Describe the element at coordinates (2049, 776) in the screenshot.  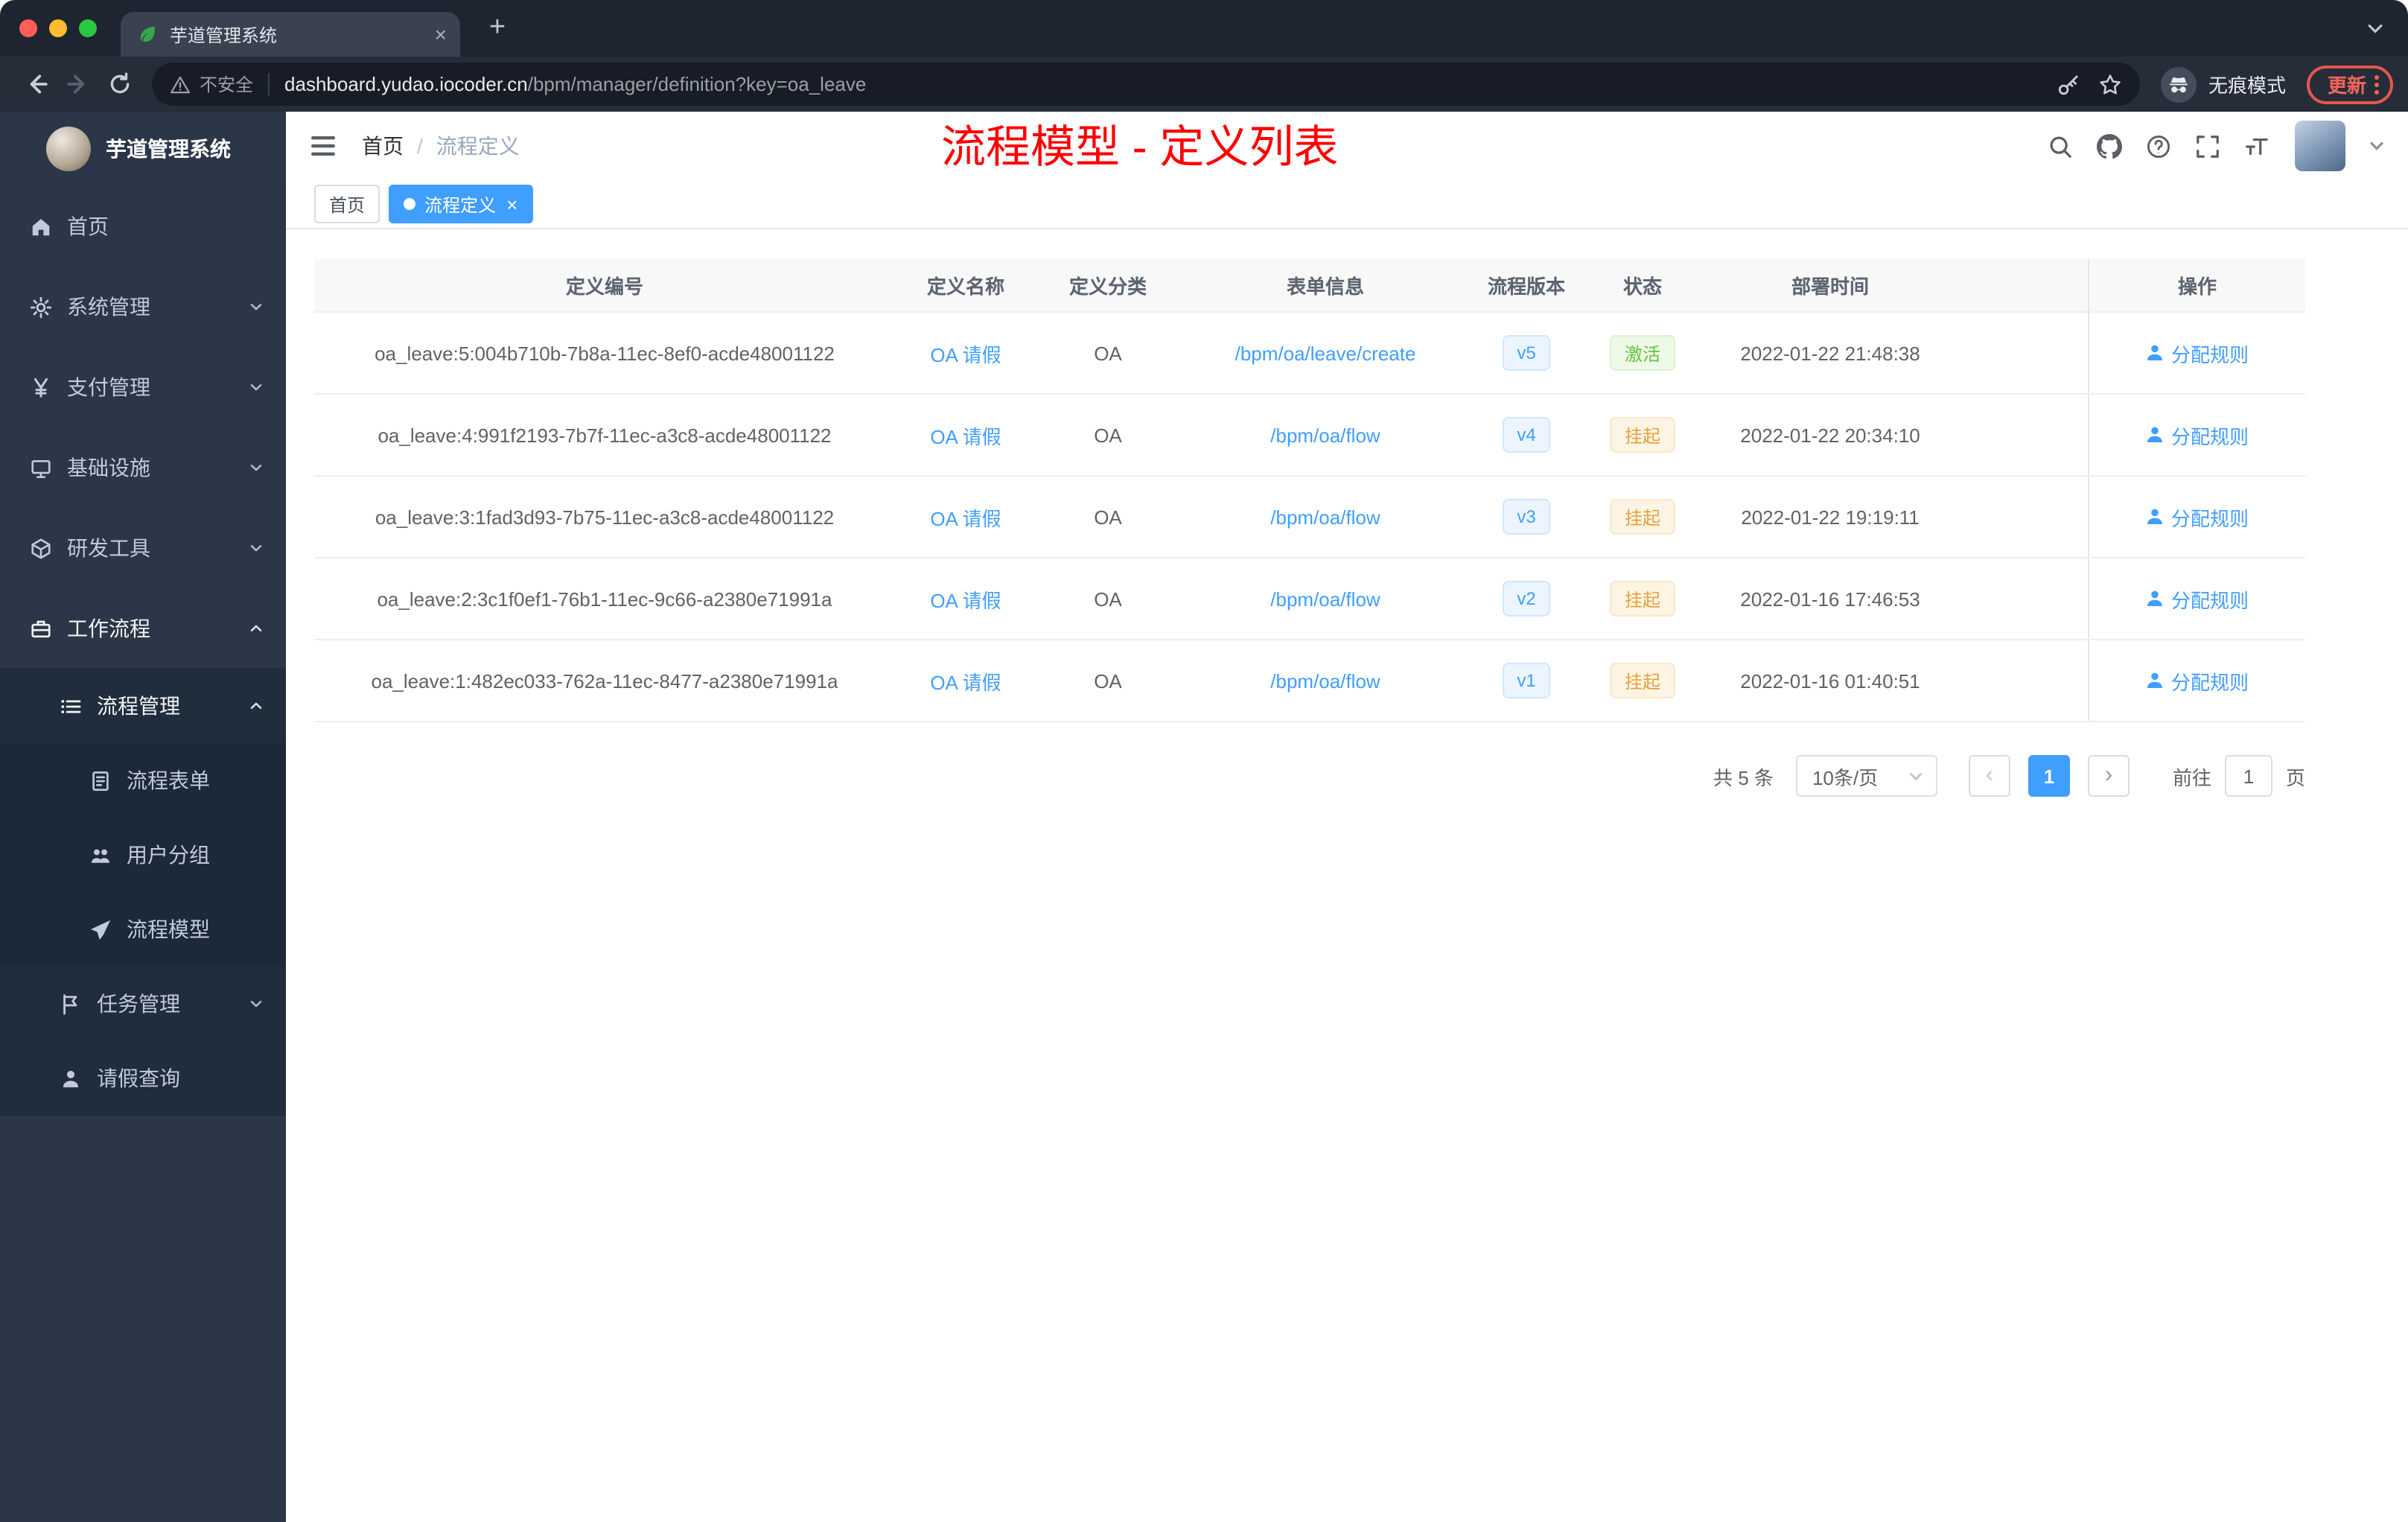
I see `page-1-button: 1` at that location.